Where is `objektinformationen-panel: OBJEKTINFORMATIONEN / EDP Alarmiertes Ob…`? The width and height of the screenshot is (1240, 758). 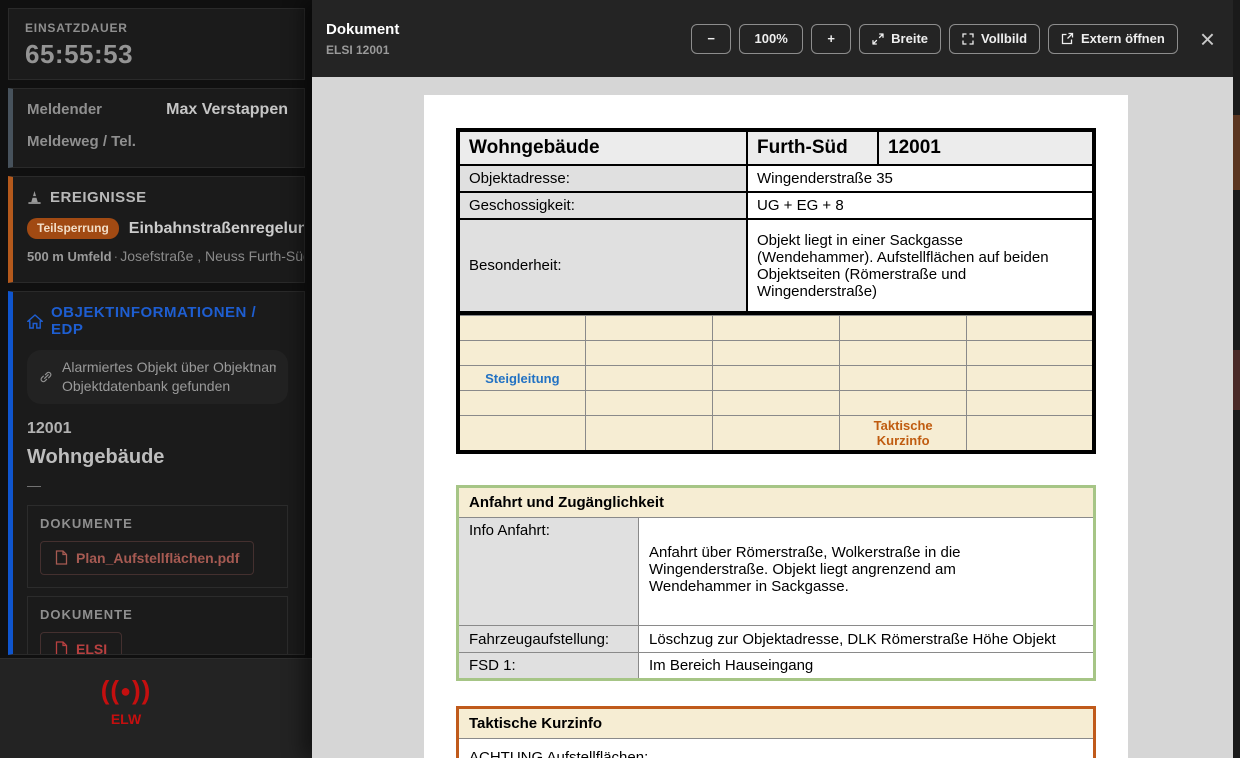 objektinformationen-panel: OBJEKTINFORMATIONEN / EDP Alarmiertes Ob… is located at coordinates (156, 473).